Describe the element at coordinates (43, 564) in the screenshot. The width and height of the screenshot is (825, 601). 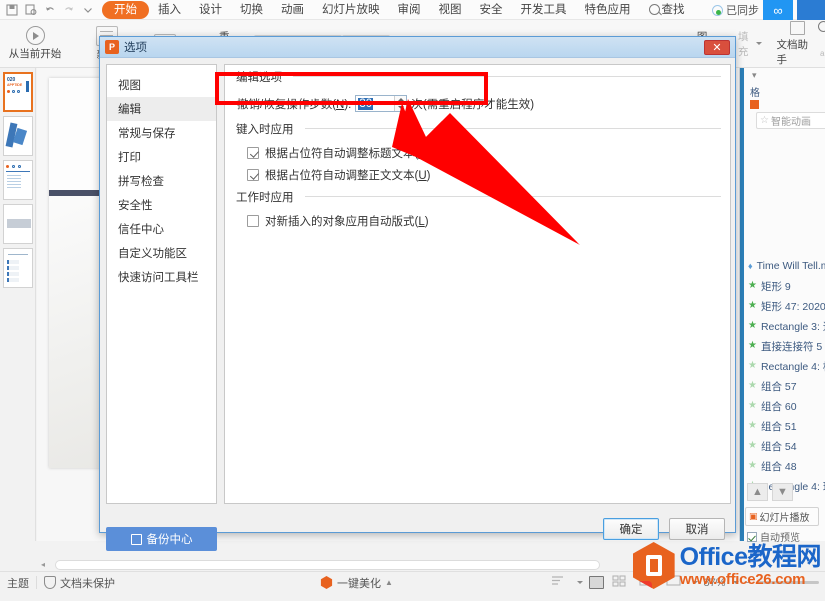
I see `scroll-left-arrow: ◂` at that location.